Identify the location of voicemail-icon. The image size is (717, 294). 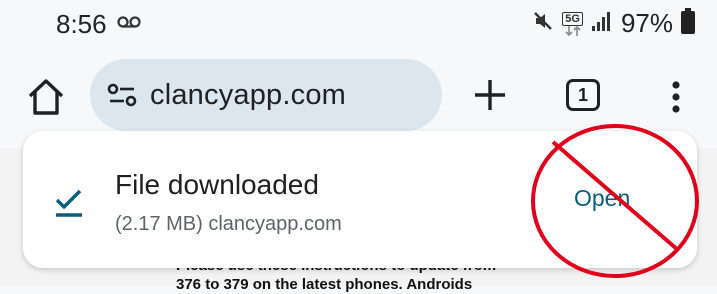
(129, 24).